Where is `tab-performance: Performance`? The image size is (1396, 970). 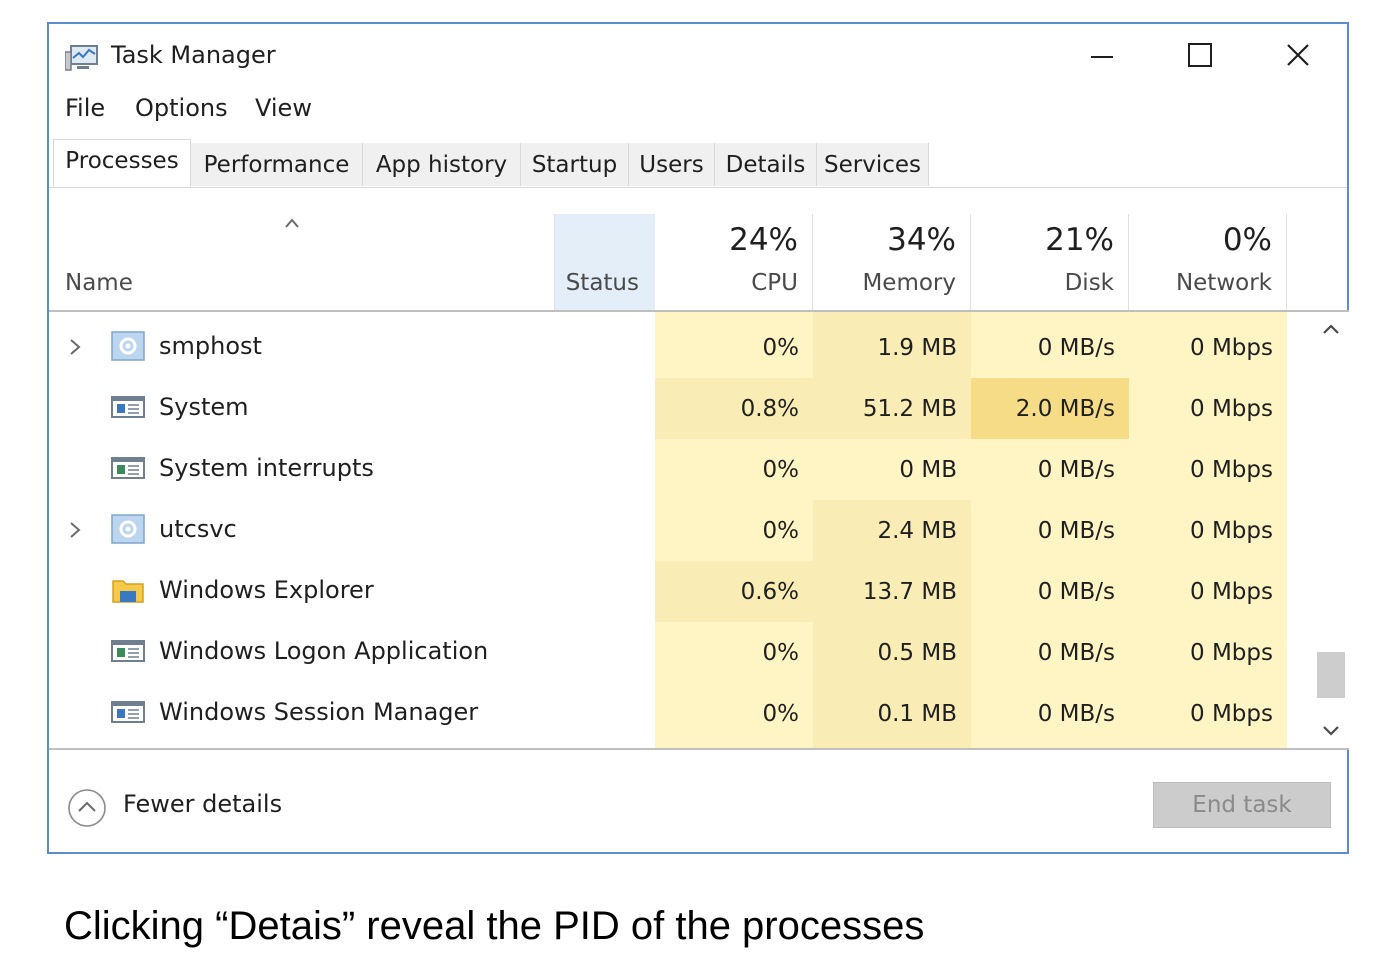 tab-performance: Performance is located at coordinates (277, 164).